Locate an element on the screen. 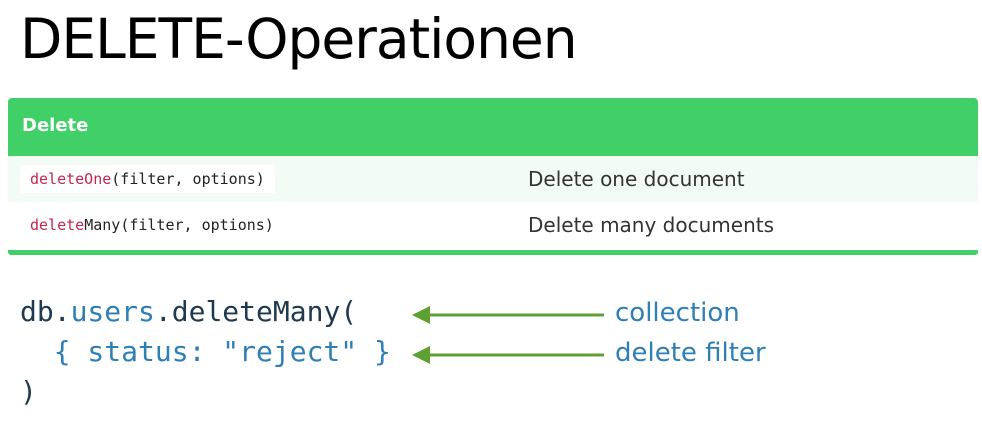  method-signature: deleteOne(filter, options) is located at coordinates (147, 179).